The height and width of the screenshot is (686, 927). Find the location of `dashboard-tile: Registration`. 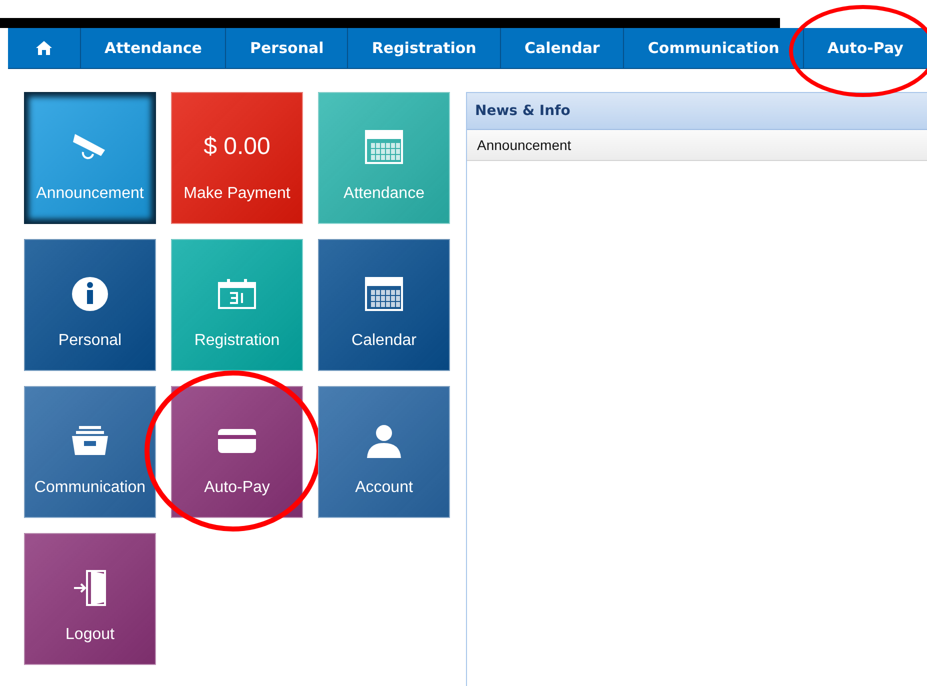

dashboard-tile: Registration is located at coordinates (237, 305).